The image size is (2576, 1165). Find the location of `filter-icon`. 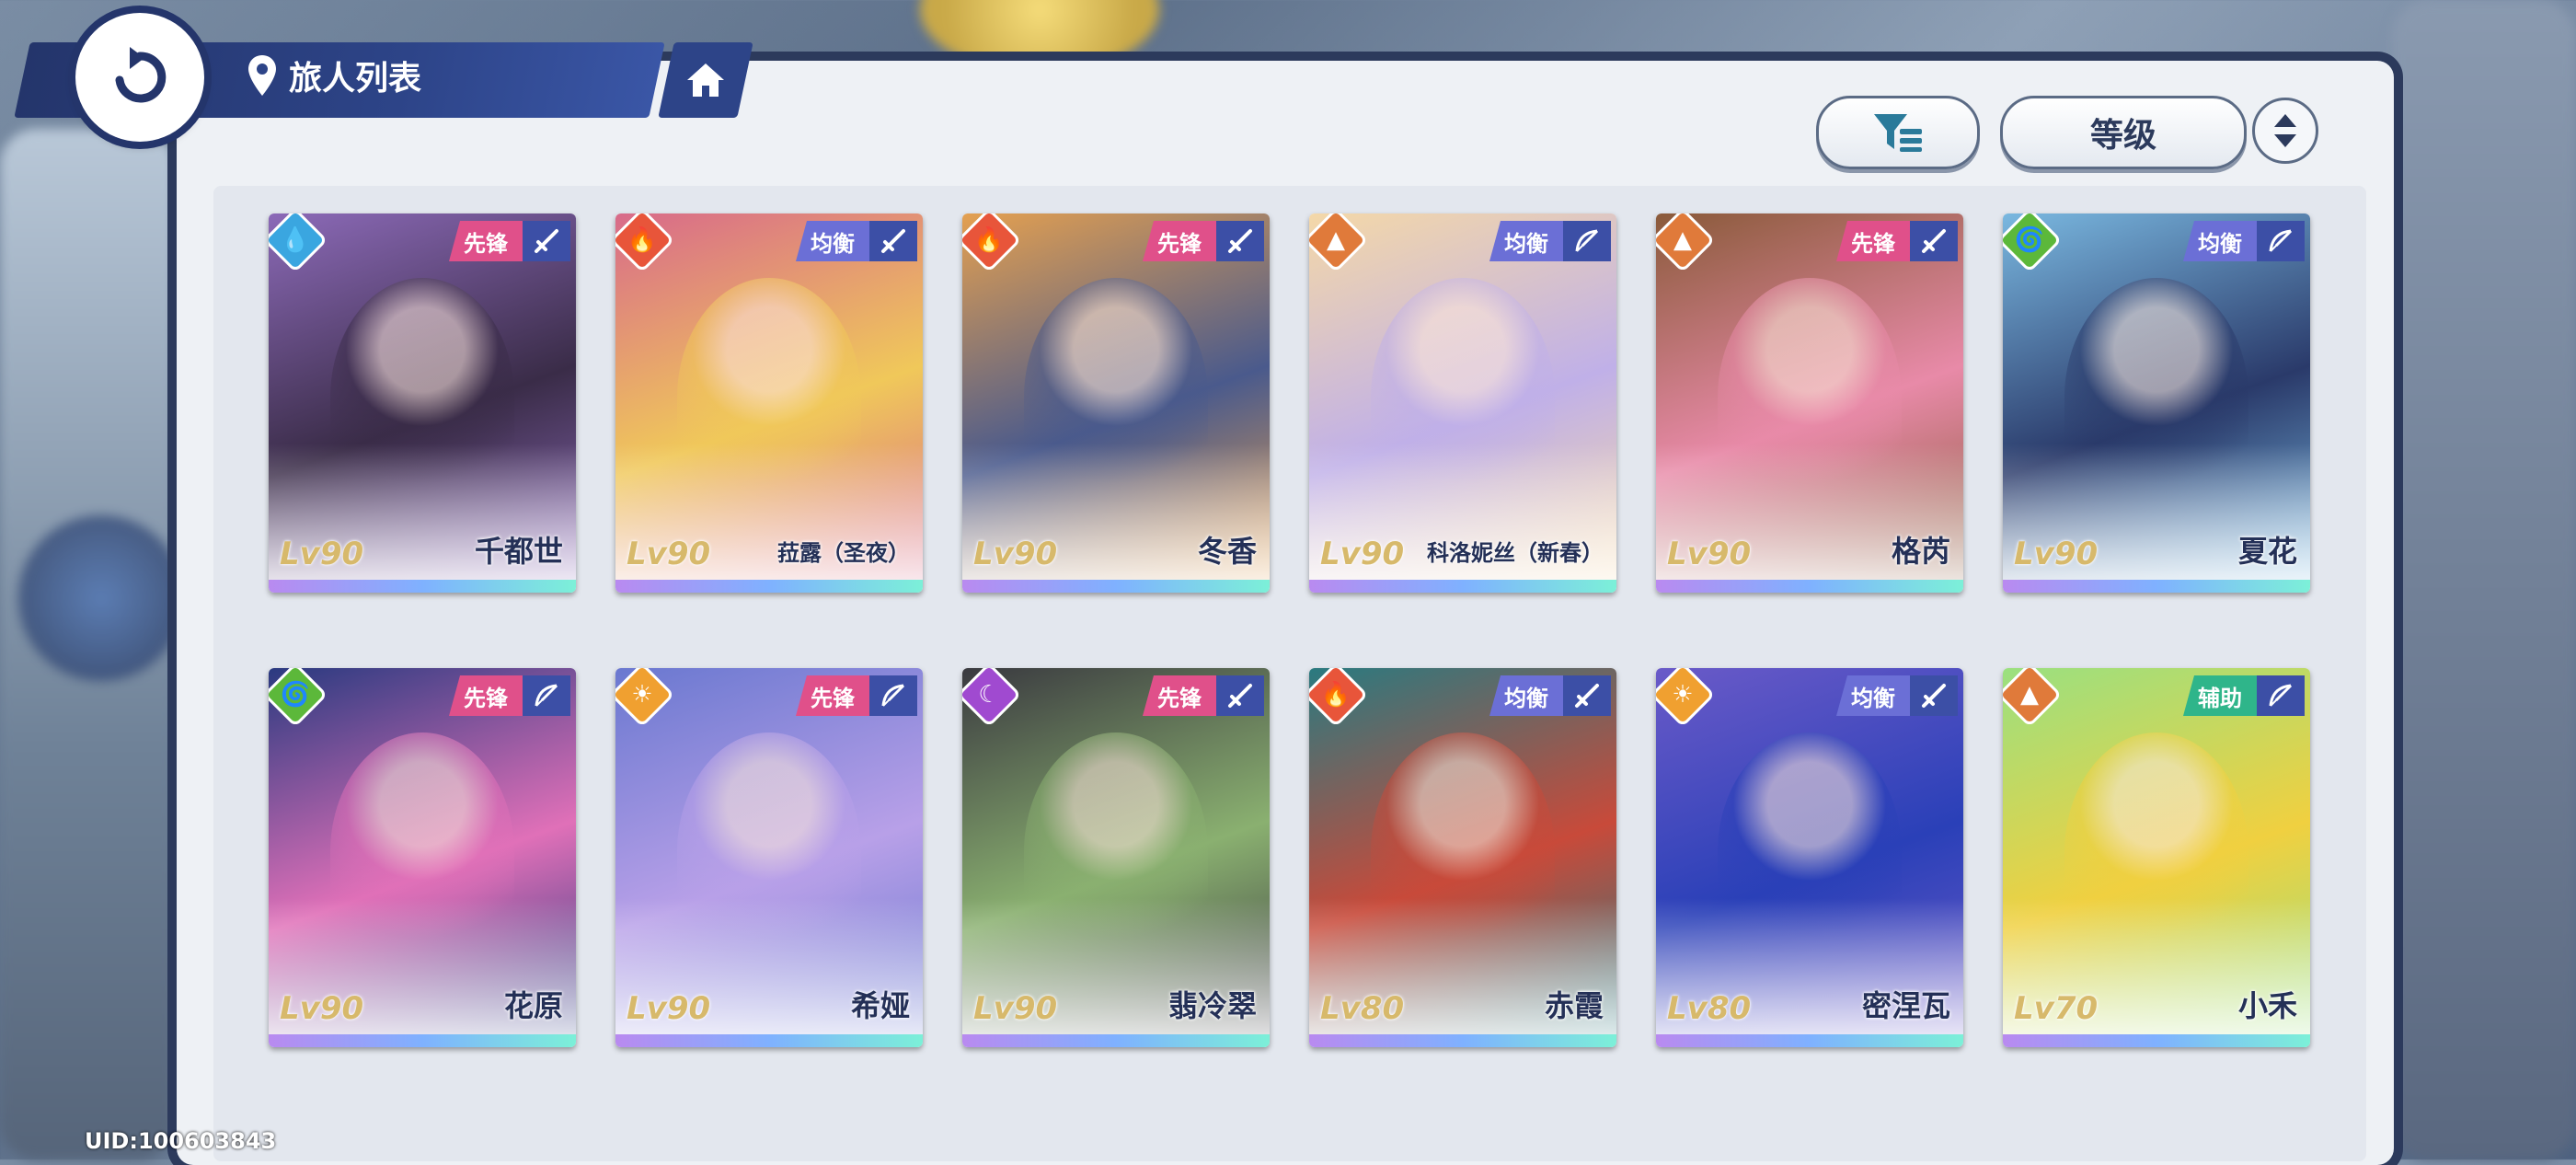

filter-icon is located at coordinates (1898, 133).